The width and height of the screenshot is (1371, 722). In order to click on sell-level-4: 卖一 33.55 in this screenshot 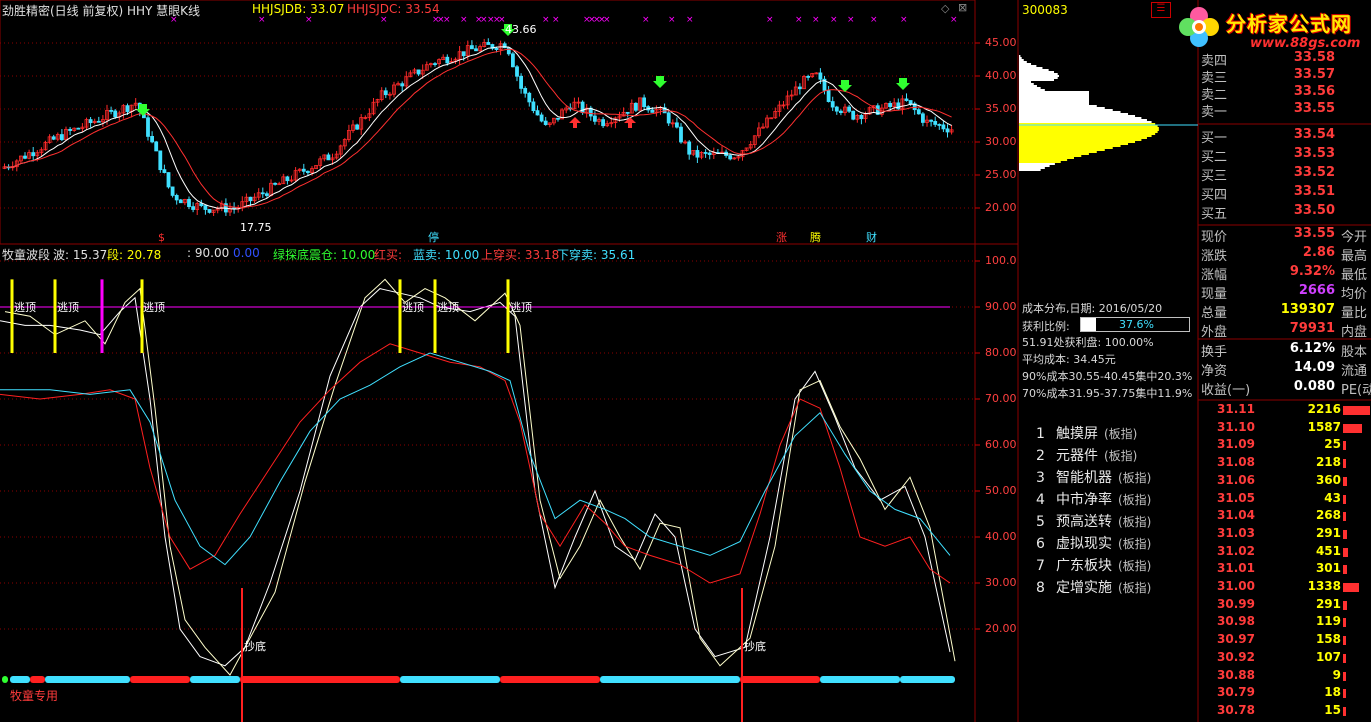, I will do `click(1285, 110)`.